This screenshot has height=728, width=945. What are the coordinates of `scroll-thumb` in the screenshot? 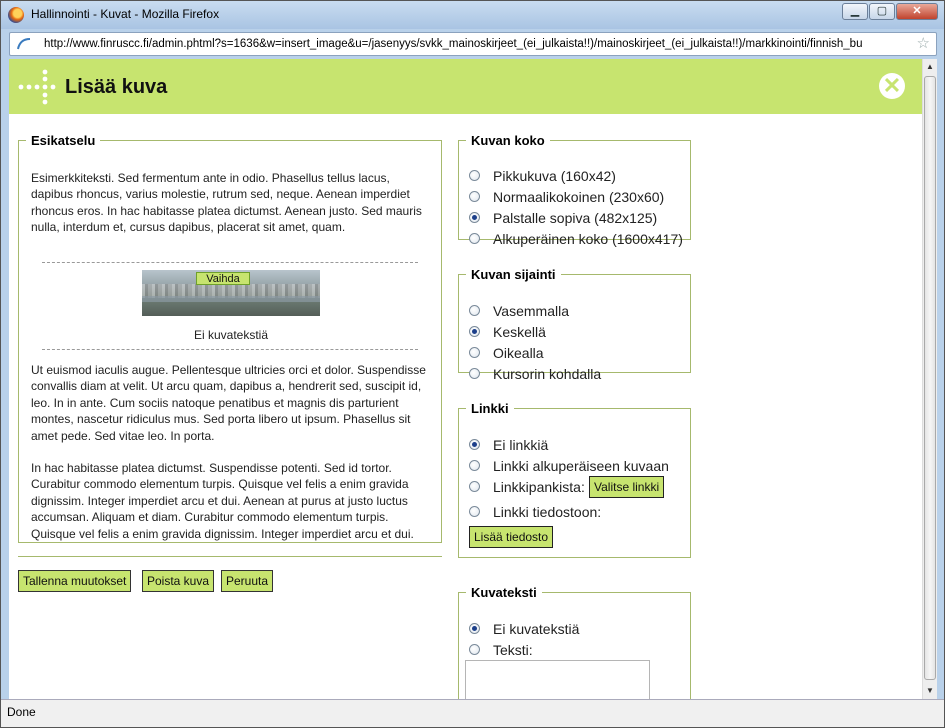 It's located at (930, 378).